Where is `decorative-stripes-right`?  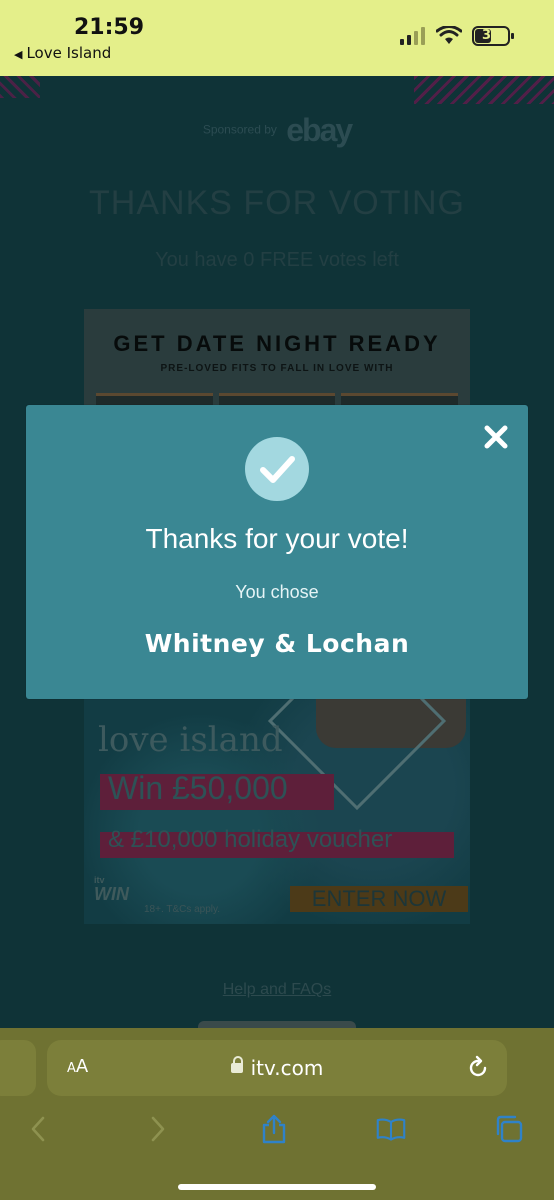
decorative-stripes-right is located at coordinates (484, 90).